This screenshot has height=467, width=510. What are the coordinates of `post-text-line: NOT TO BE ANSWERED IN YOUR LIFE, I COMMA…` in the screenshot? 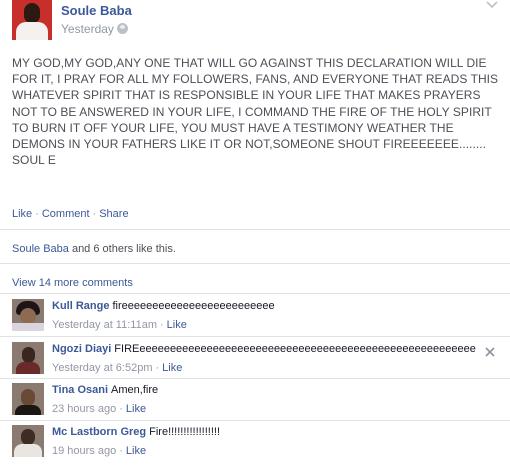 It's located at (252, 111).